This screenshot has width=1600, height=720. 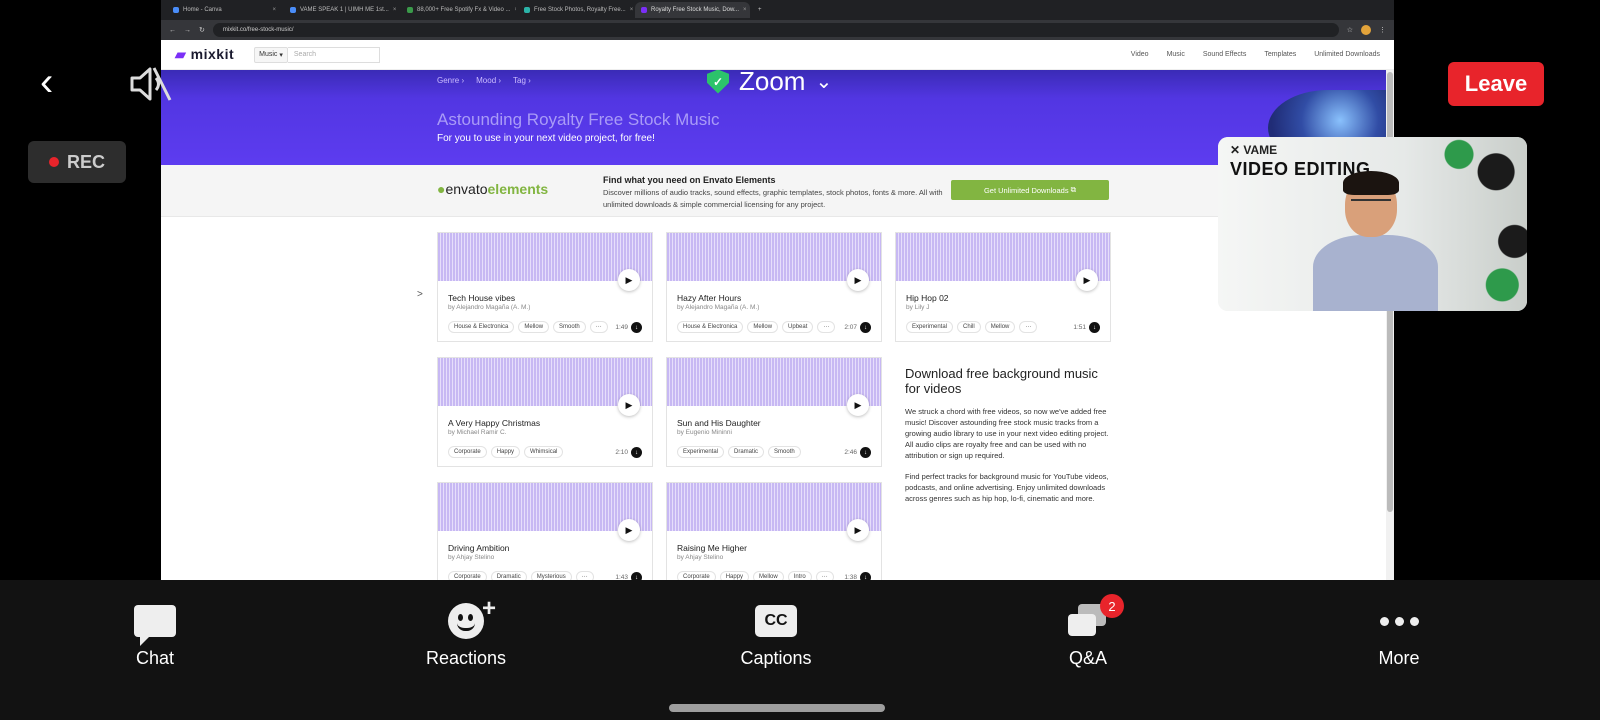 I want to click on nav-link-video: Video, so click(x=1140, y=54).